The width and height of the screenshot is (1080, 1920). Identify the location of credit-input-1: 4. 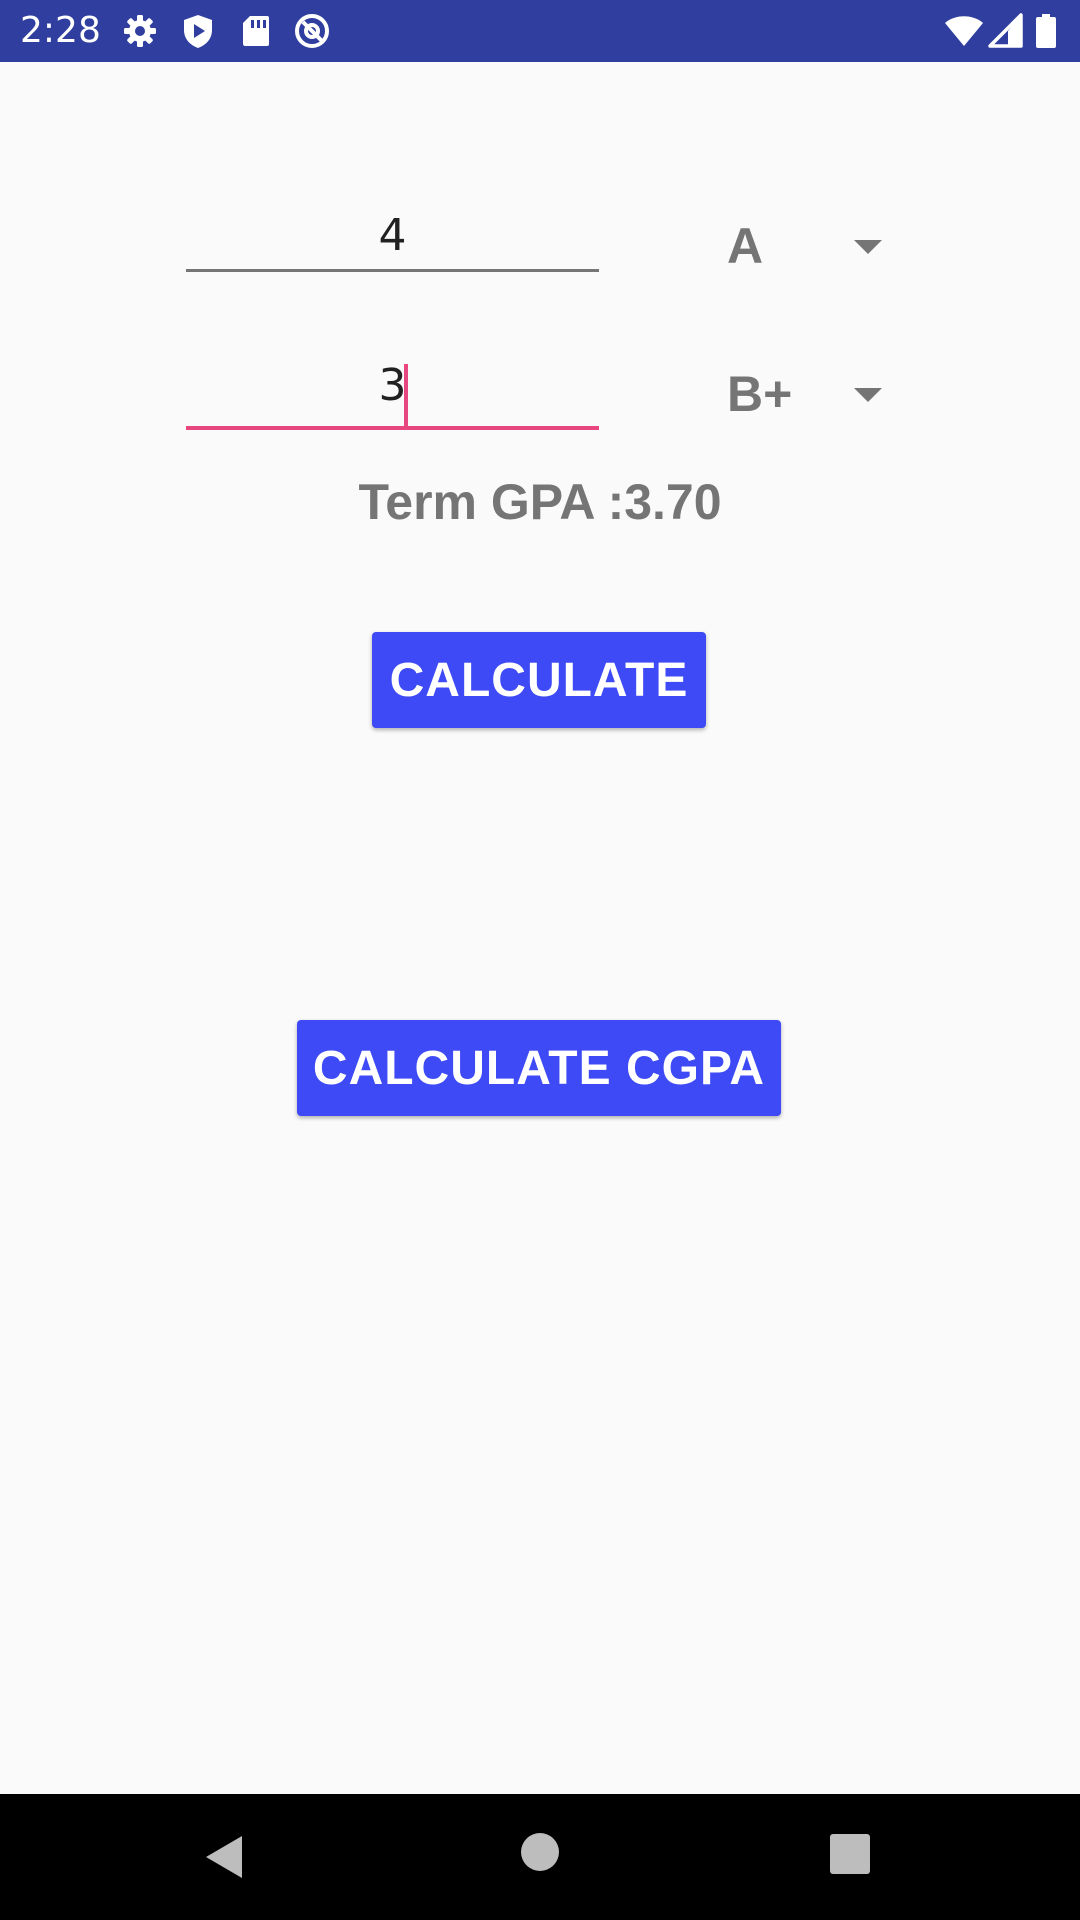
(392, 236).